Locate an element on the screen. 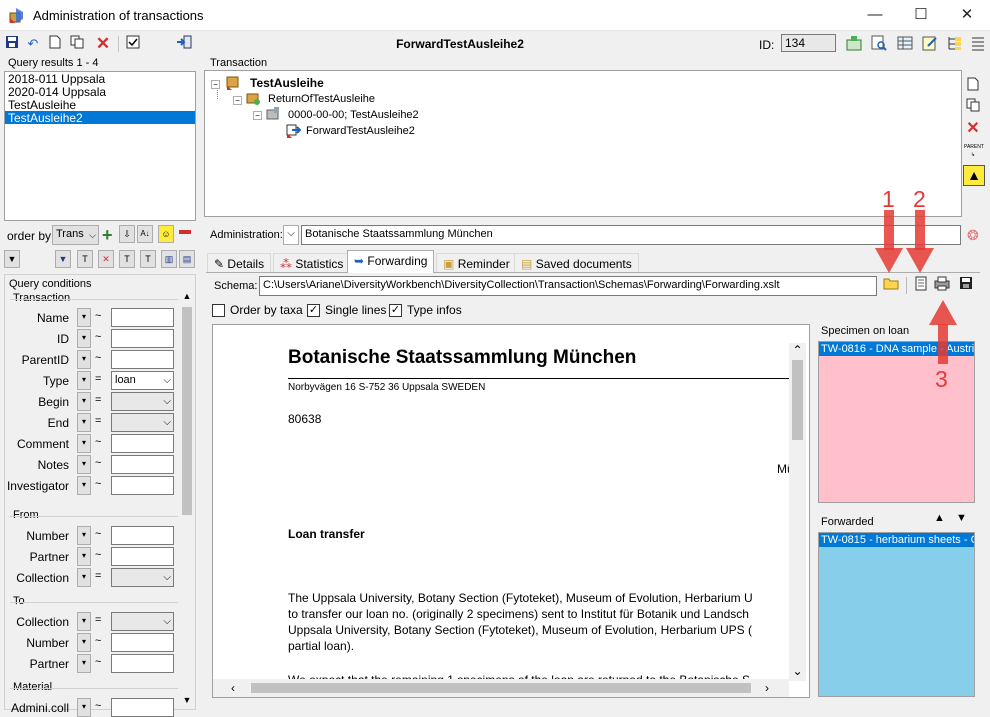 This screenshot has height=717, width=990. remove-icon is located at coordinates (185, 232).